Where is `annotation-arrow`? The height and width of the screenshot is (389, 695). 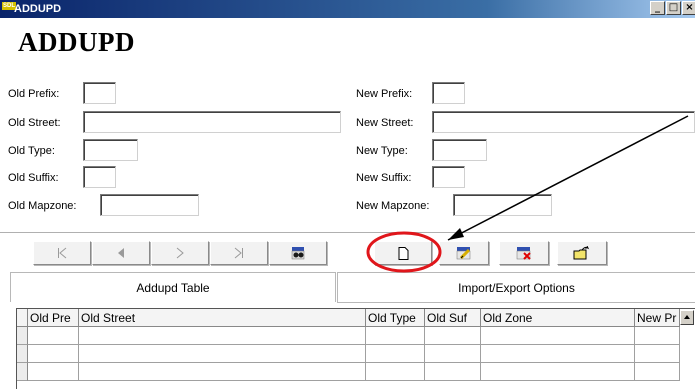 annotation-arrow is located at coordinates (568, 178).